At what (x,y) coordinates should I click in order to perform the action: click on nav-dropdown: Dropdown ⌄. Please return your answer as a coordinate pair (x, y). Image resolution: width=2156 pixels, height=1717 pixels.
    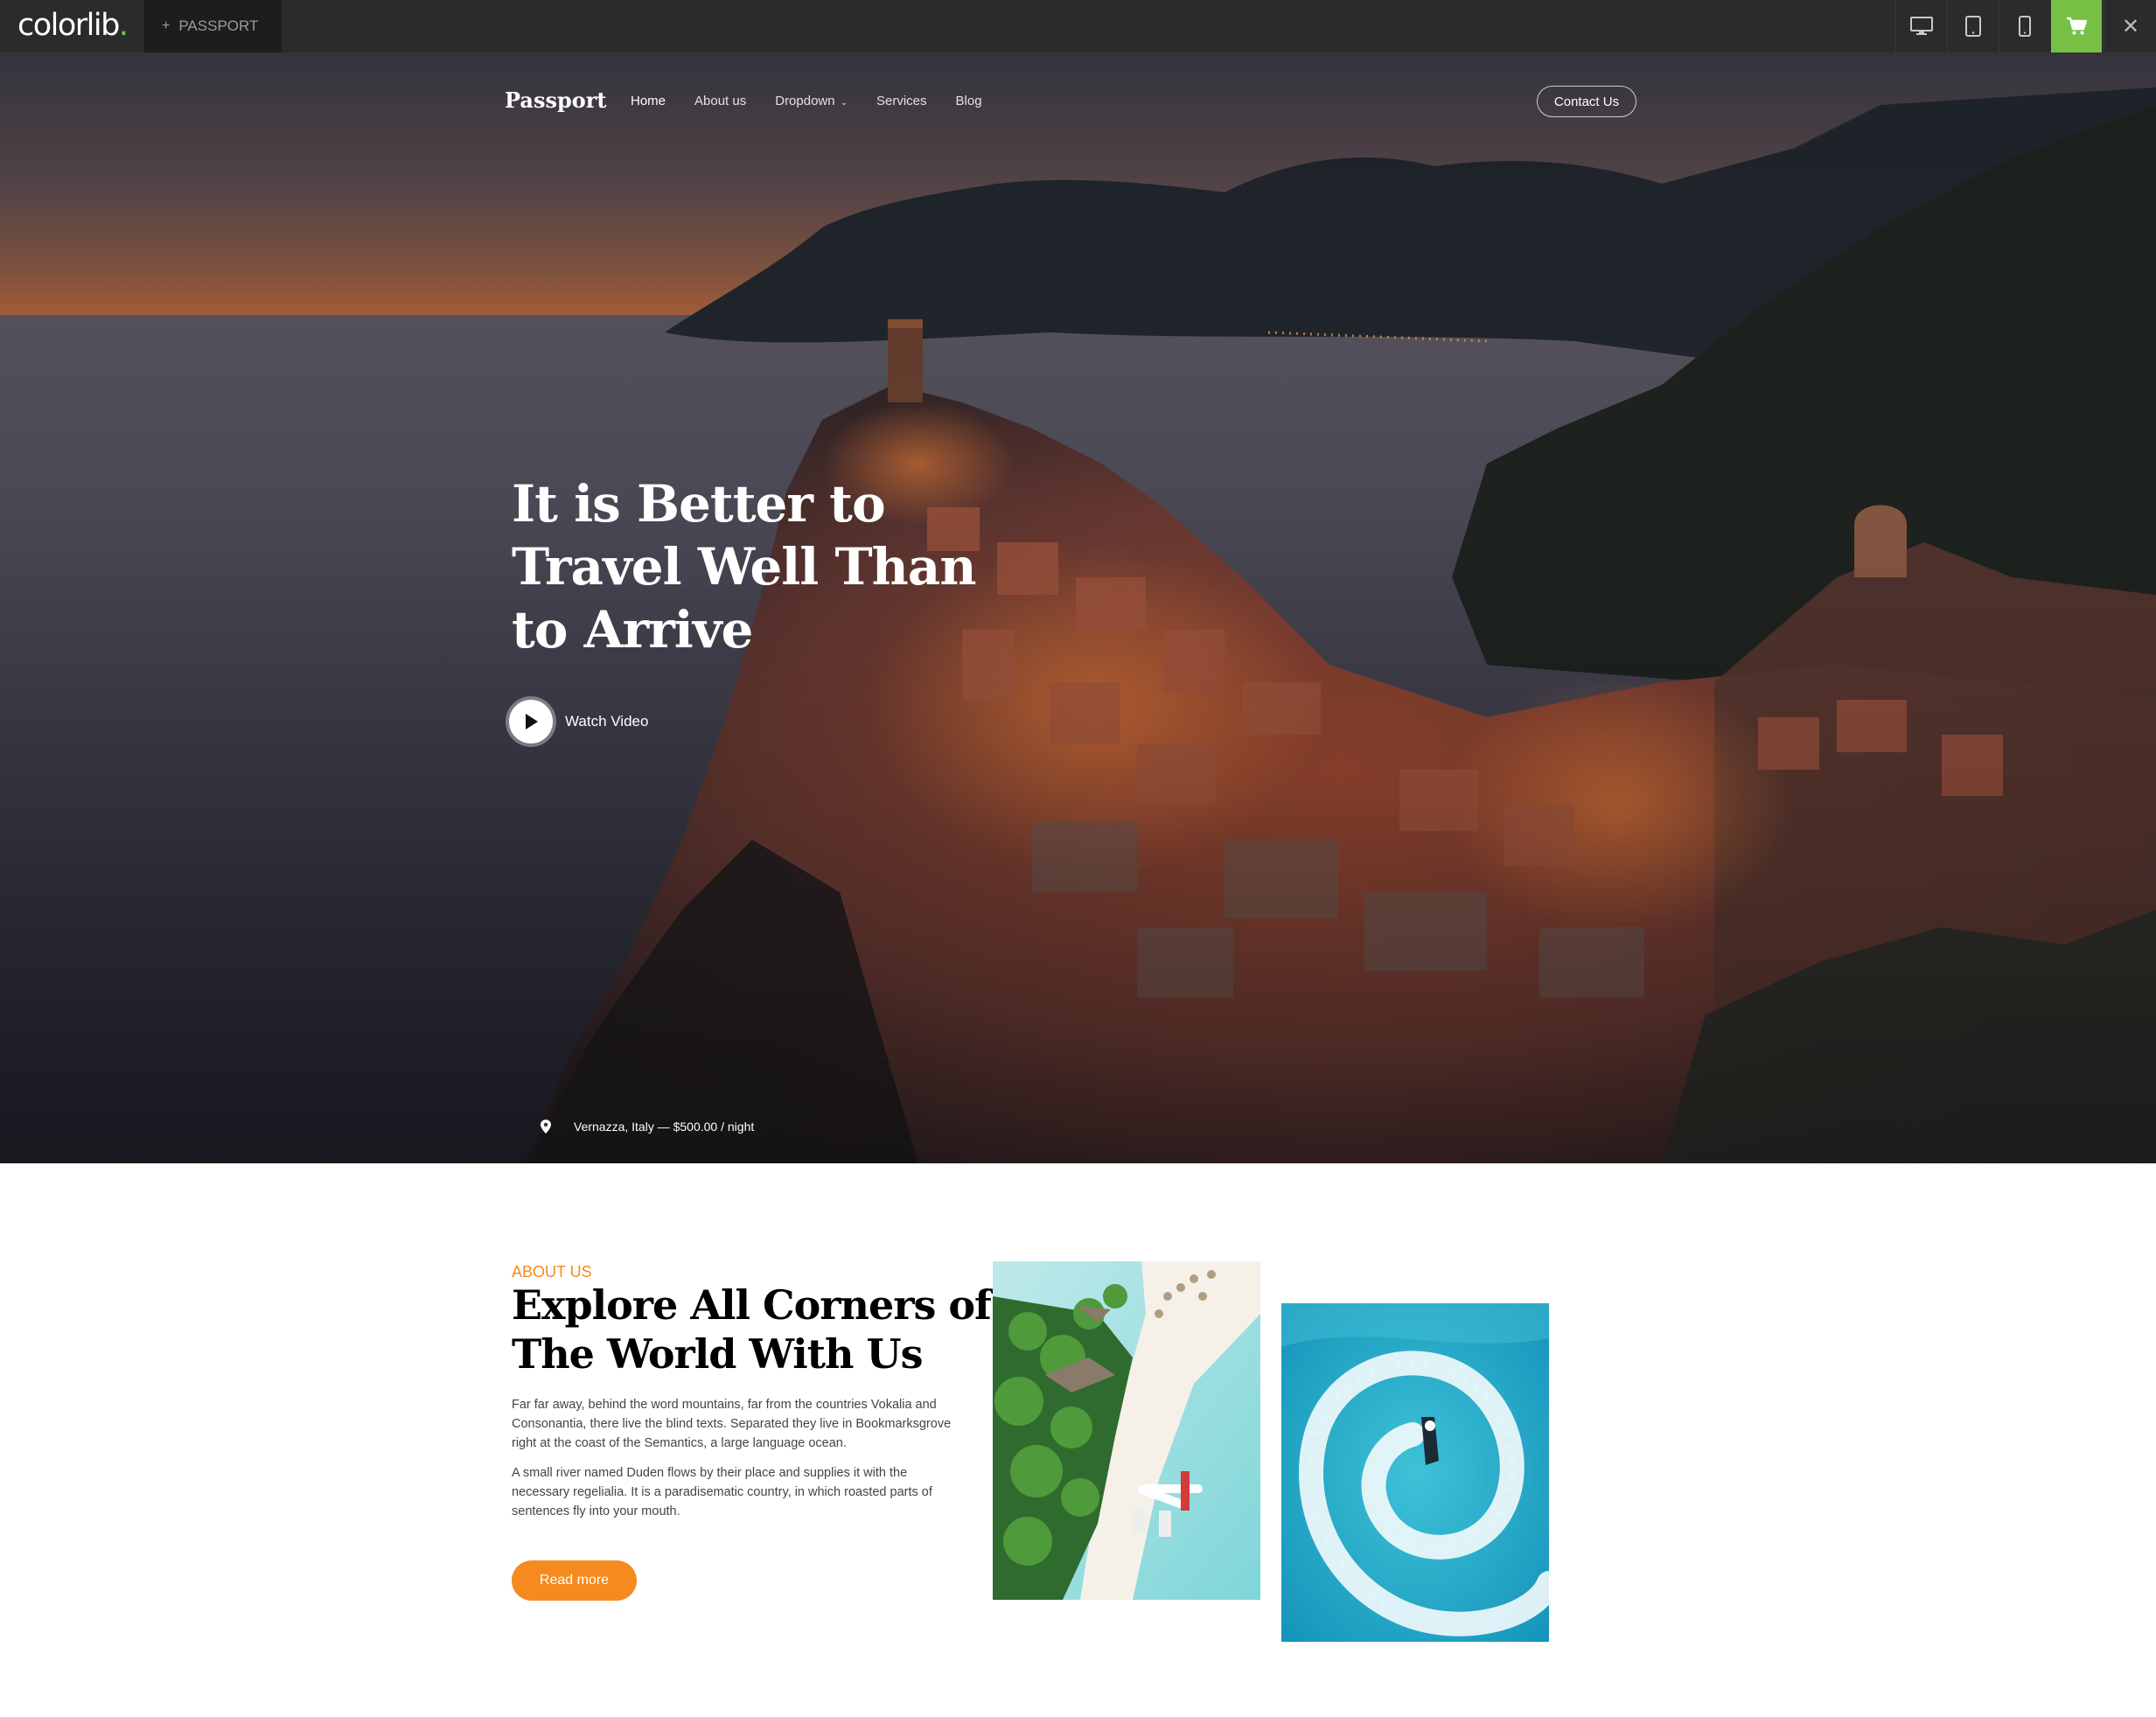
    Looking at the image, I should click on (811, 101).